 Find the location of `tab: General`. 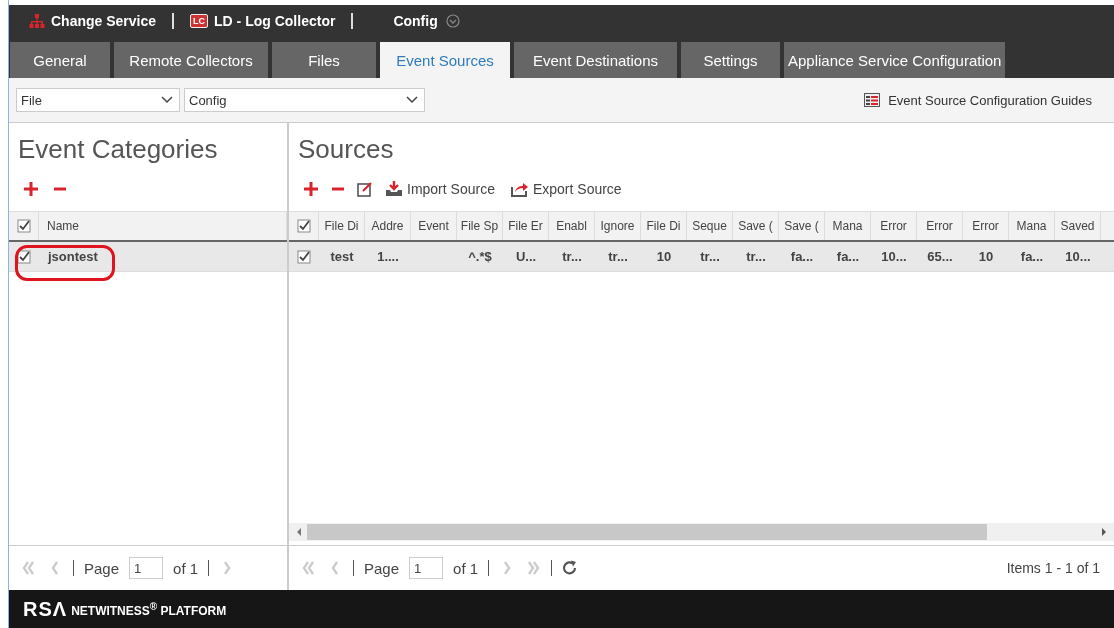

tab: General is located at coordinates (60, 60).